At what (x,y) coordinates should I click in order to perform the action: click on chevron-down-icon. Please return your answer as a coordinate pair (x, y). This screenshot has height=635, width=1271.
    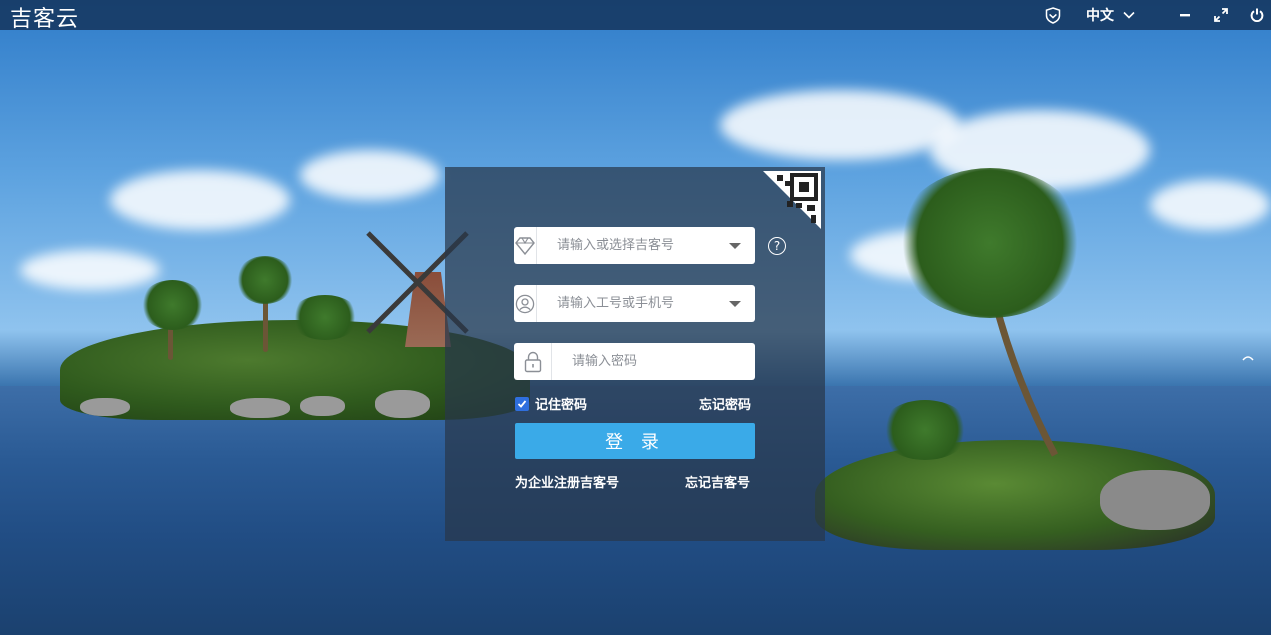
    Looking at the image, I should click on (1129, 15).